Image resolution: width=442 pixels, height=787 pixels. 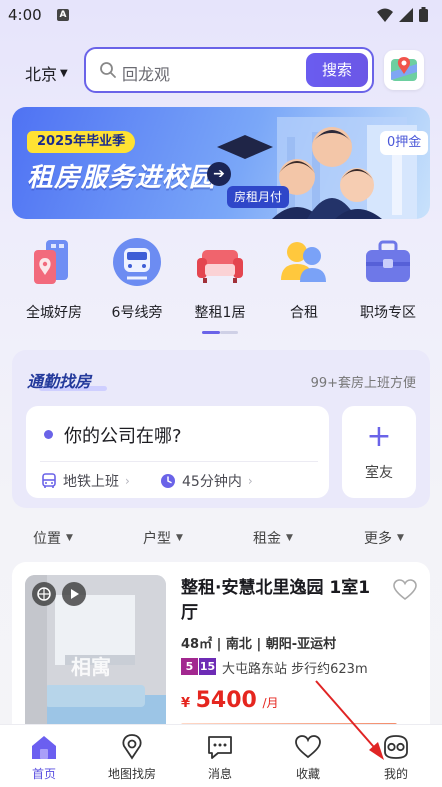 I want to click on nav-label: 消息, so click(x=219, y=774).